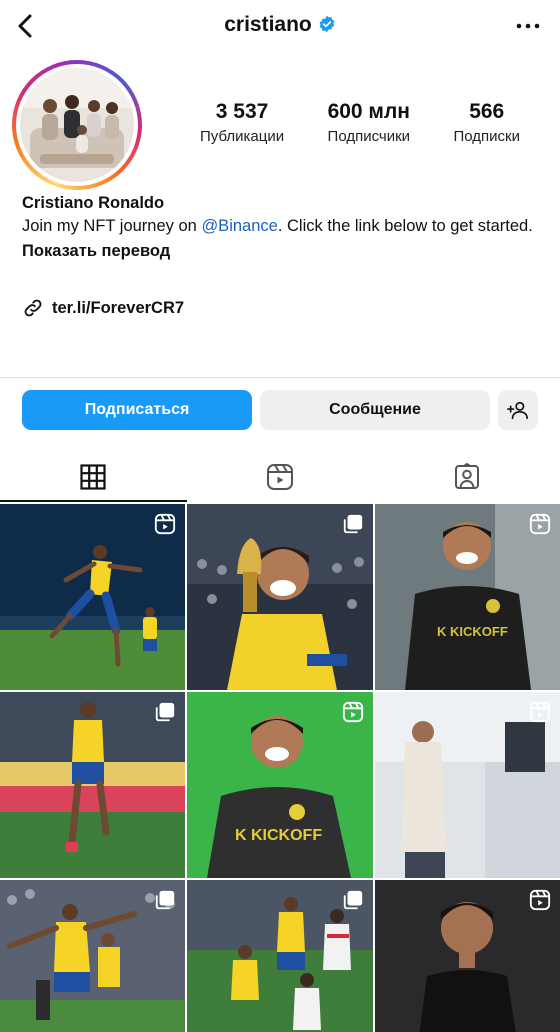  Describe the element at coordinates (486, 136) in the screenshot. I see `stat-following-label: Подписки` at that location.